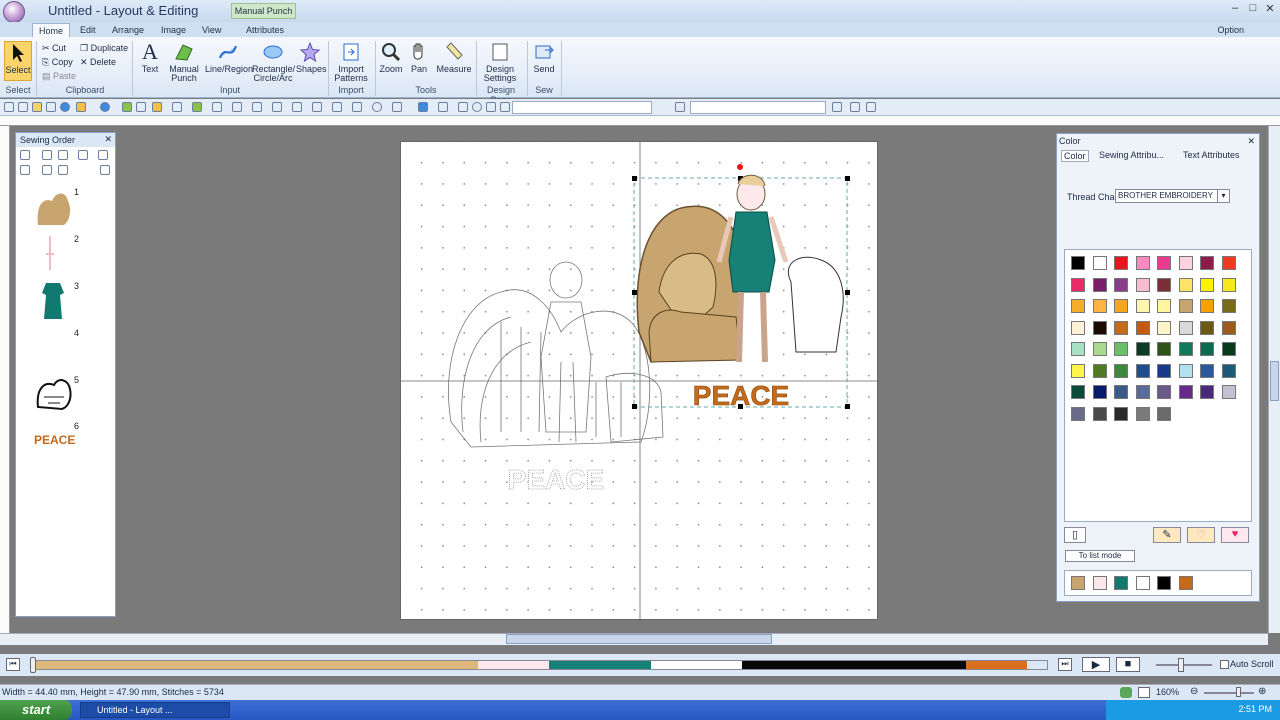 This screenshot has height=720, width=1280. What do you see at coordinates (9, 107) in the screenshot?
I see `new-icon` at bounding box center [9, 107].